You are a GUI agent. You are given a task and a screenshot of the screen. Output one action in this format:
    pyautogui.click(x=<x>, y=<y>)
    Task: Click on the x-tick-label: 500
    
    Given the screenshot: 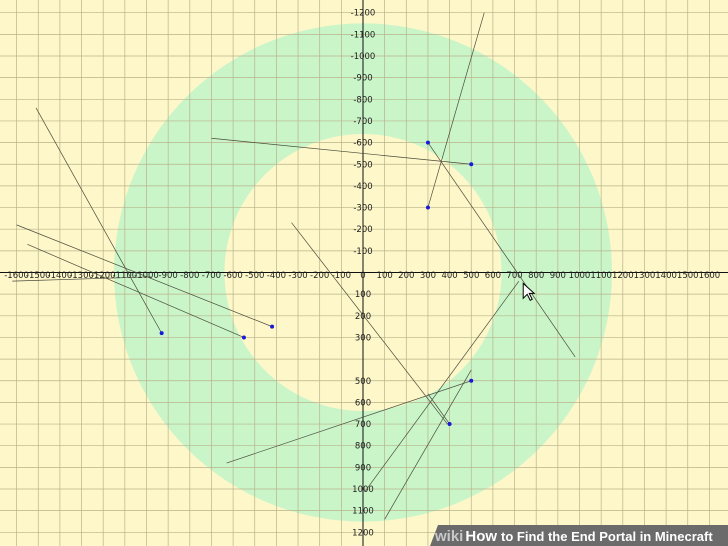 What is the action you would take?
    pyautogui.click(x=471, y=276)
    